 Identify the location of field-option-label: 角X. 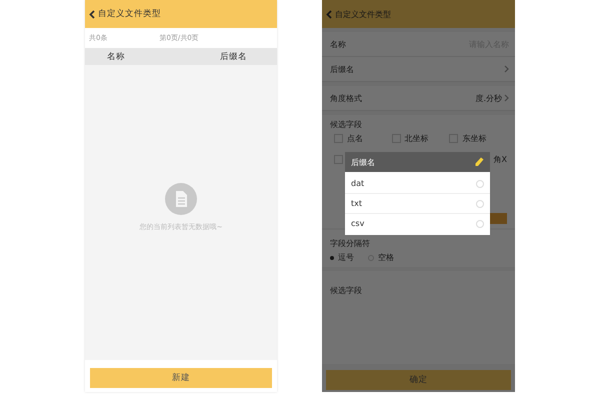
(500, 159).